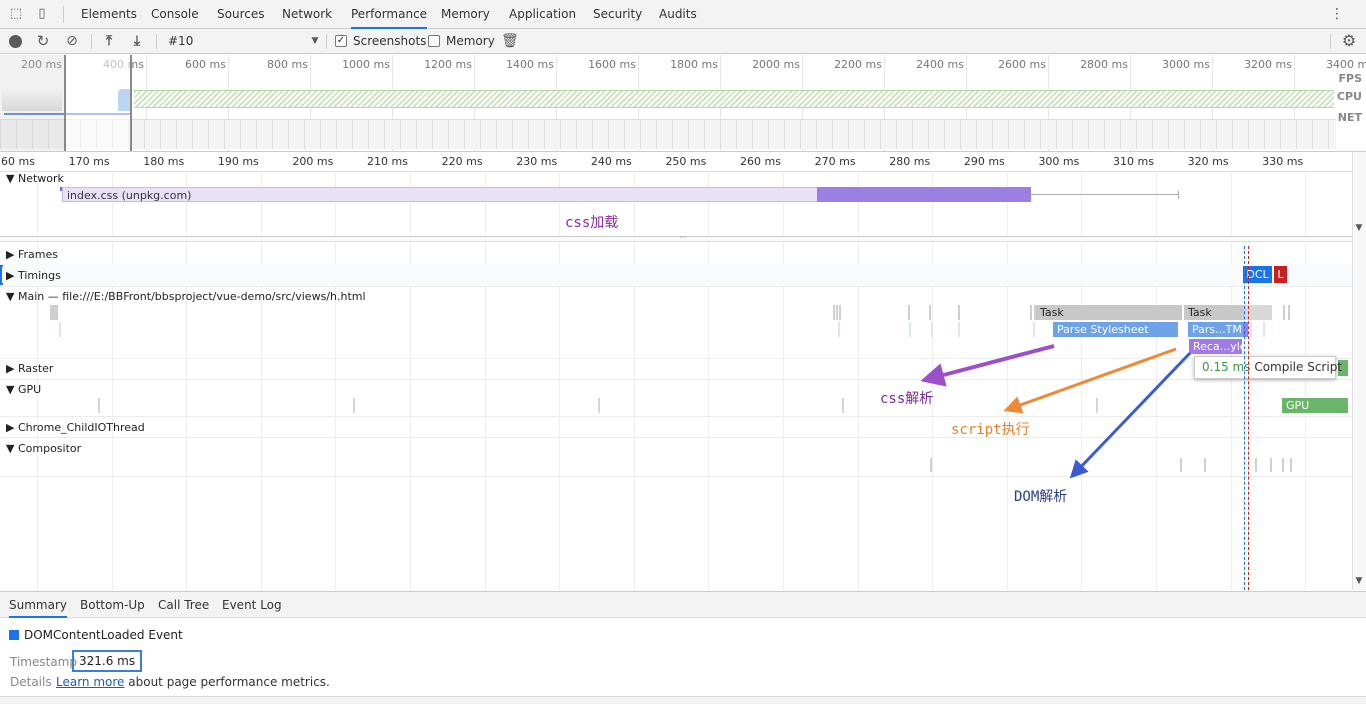 Image resolution: width=1366 pixels, height=704 pixels. Describe the element at coordinates (683, 700) in the screenshot. I see `bottom-strip` at that location.